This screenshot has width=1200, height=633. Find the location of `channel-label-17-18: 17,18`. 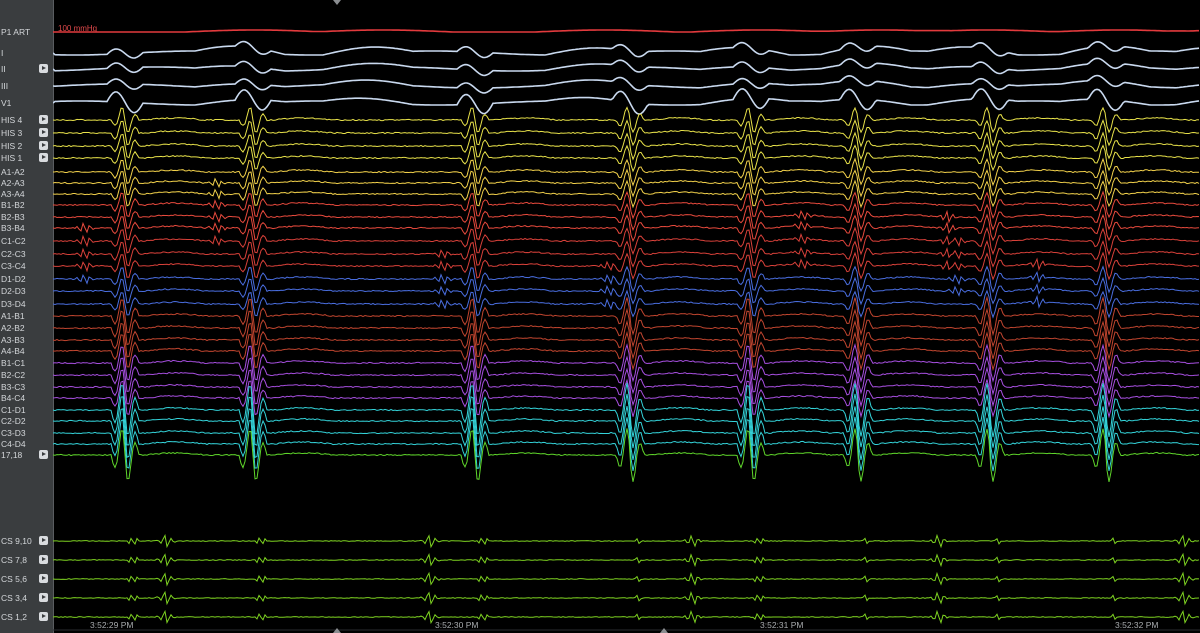

channel-label-17-18: 17,18 is located at coordinates (25, 455).